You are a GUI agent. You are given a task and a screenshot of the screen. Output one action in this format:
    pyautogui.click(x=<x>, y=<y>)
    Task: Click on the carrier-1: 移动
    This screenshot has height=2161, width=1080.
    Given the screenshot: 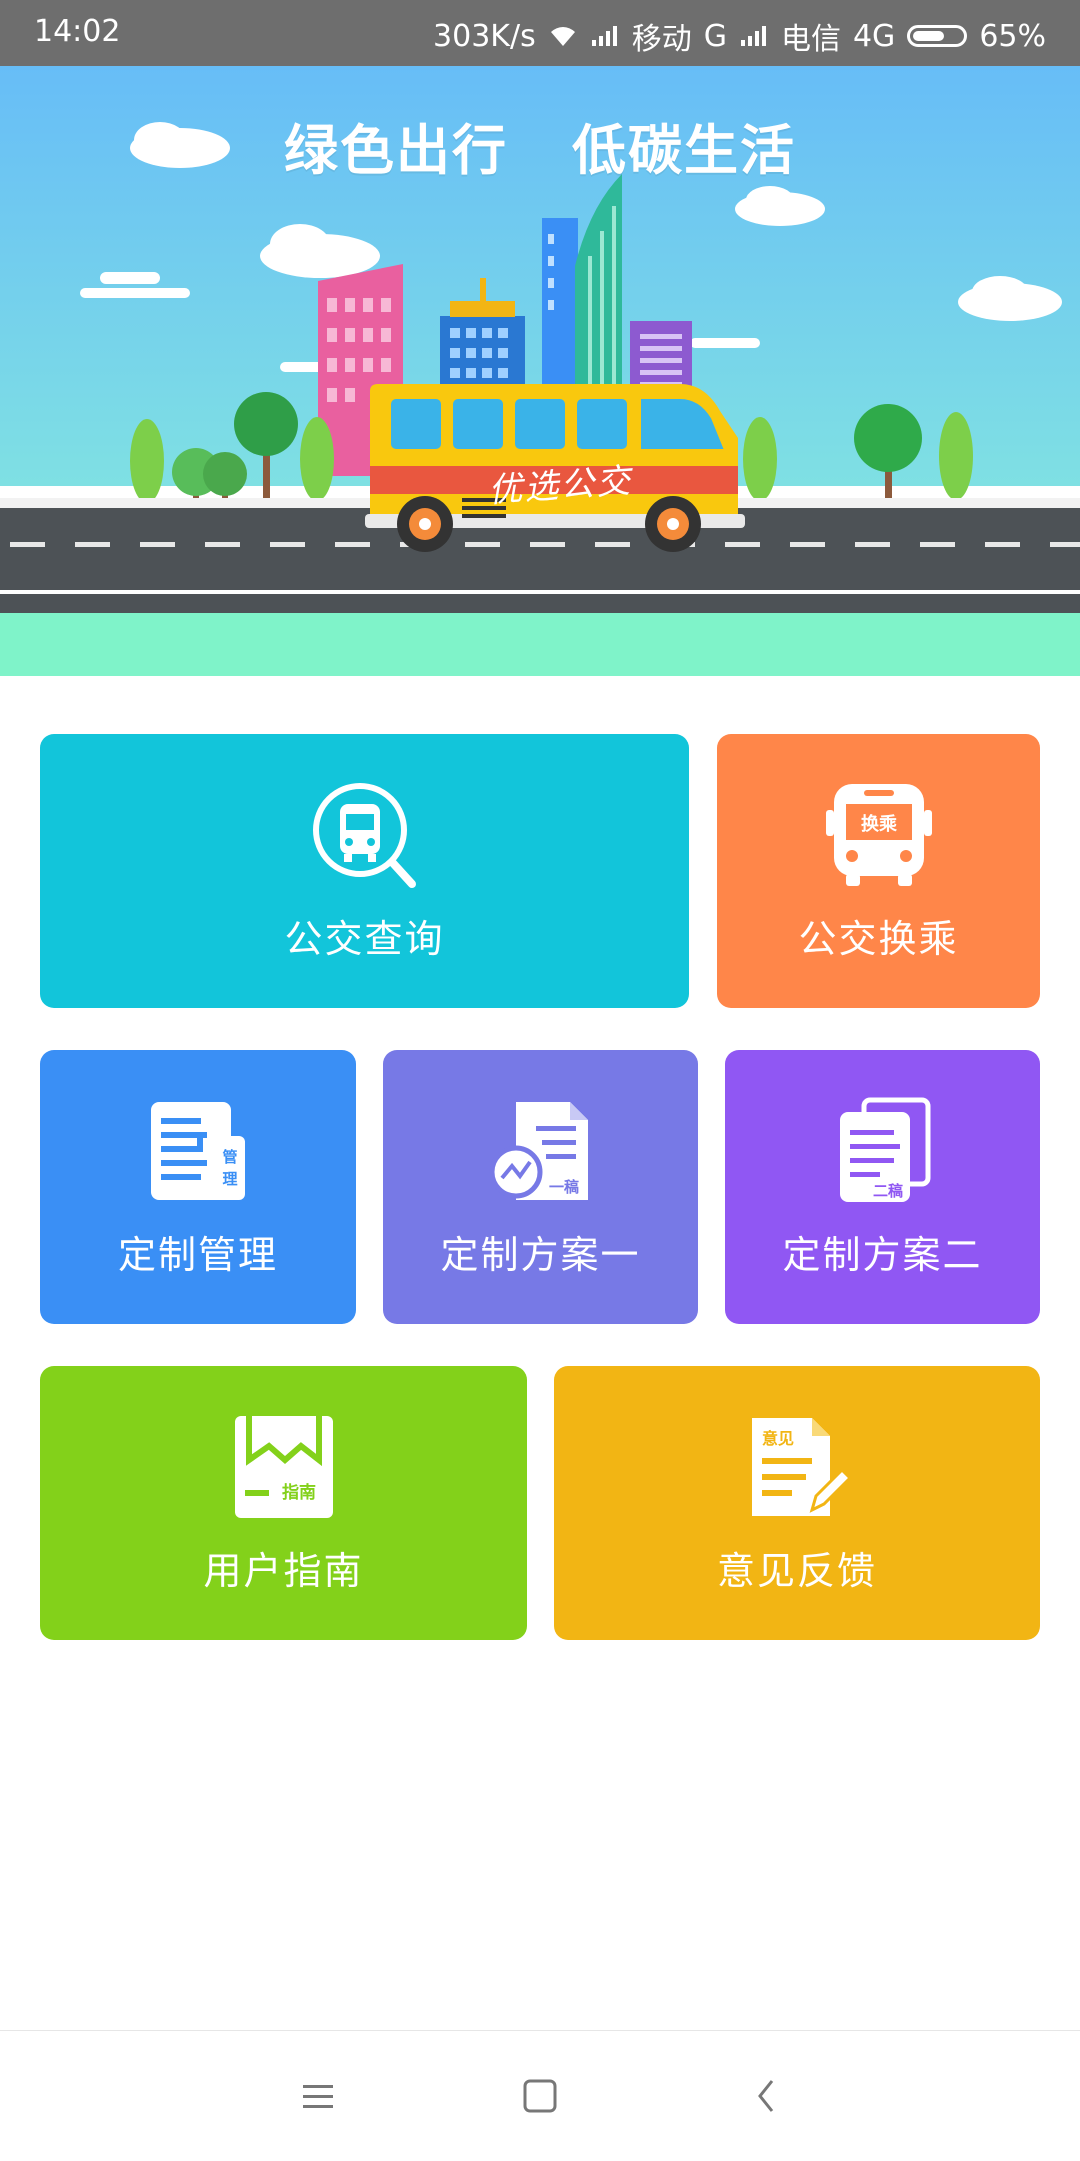 What is the action you would take?
    pyautogui.click(x=661, y=39)
    